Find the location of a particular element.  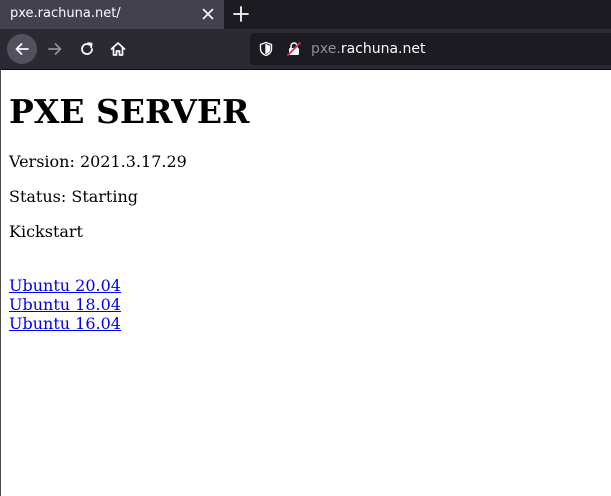

insecure-lock-icon is located at coordinates (294, 49).